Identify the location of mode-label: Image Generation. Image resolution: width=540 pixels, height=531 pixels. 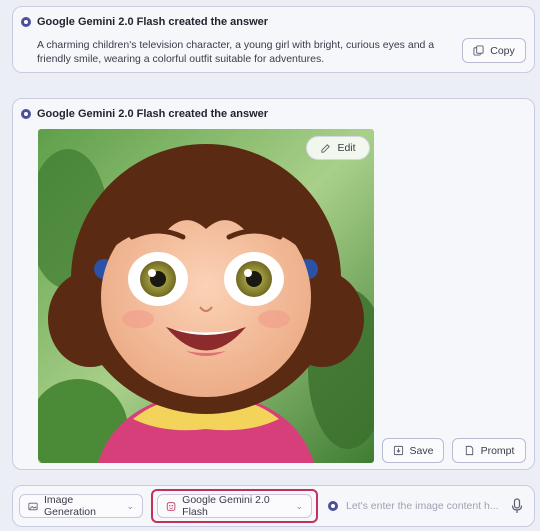
(70, 506).